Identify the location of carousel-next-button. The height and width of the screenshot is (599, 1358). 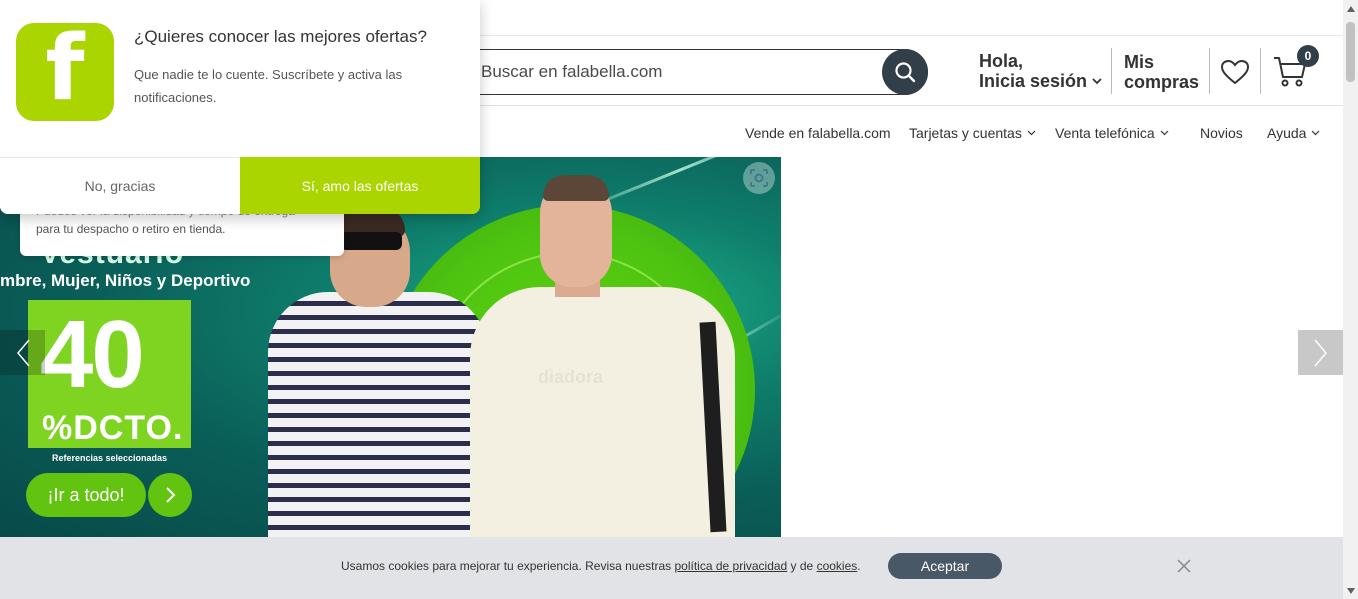
(1320, 352).